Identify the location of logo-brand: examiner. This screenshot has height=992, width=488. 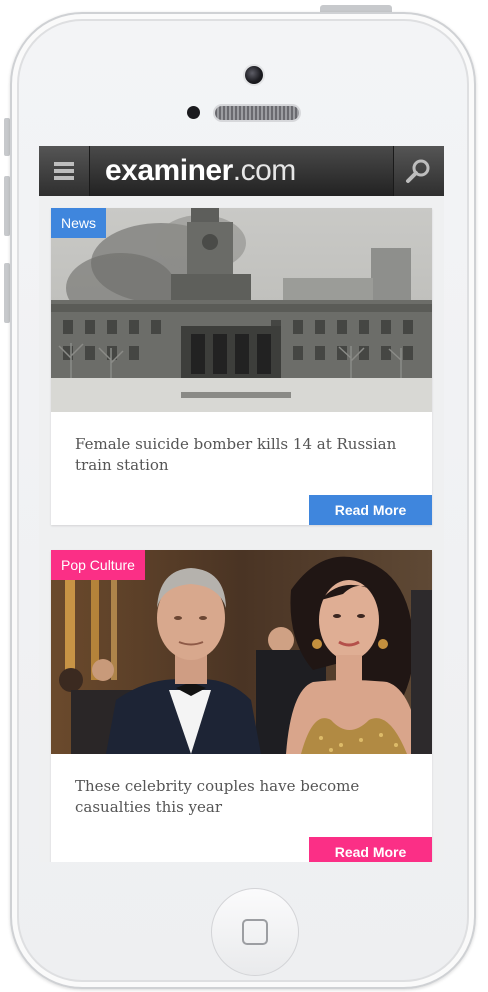
(169, 170).